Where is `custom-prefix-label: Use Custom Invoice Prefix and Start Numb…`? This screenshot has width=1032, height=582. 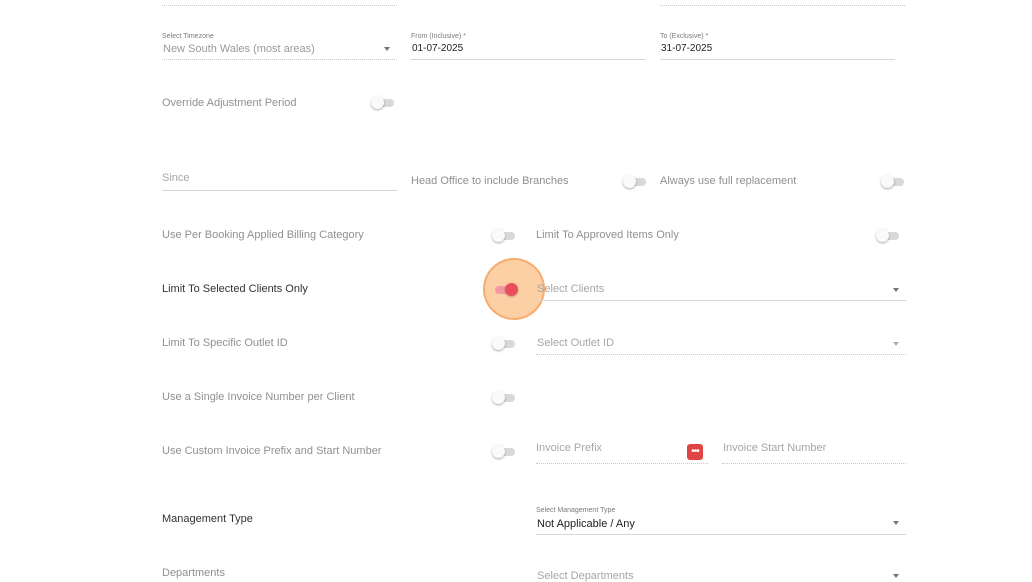
custom-prefix-label: Use Custom Invoice Prefix and Start Numb… is located at coordinates (272, 451).